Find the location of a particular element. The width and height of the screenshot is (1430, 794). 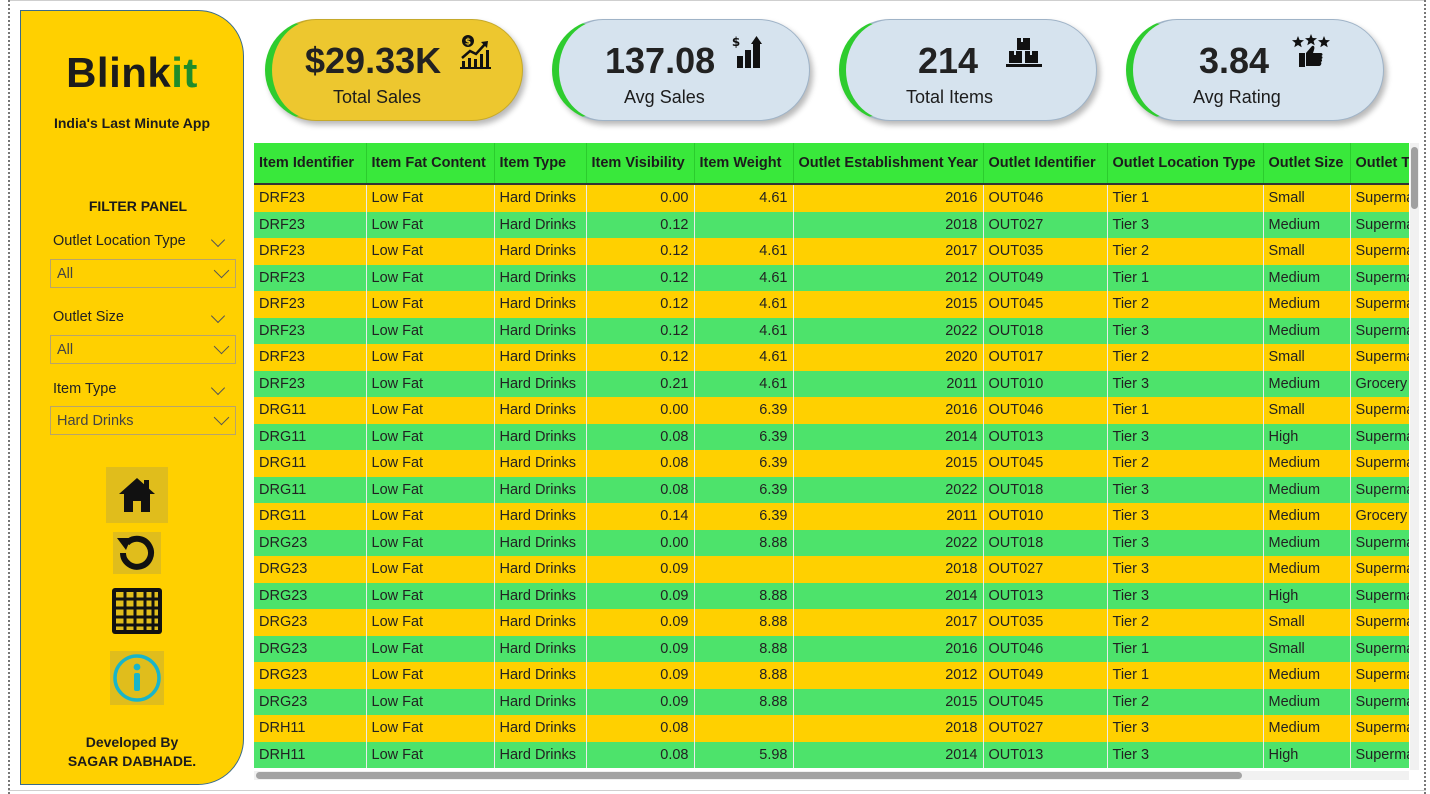

filter-label-outlet-size: Outlet Size is located at coordinates (143, 316).